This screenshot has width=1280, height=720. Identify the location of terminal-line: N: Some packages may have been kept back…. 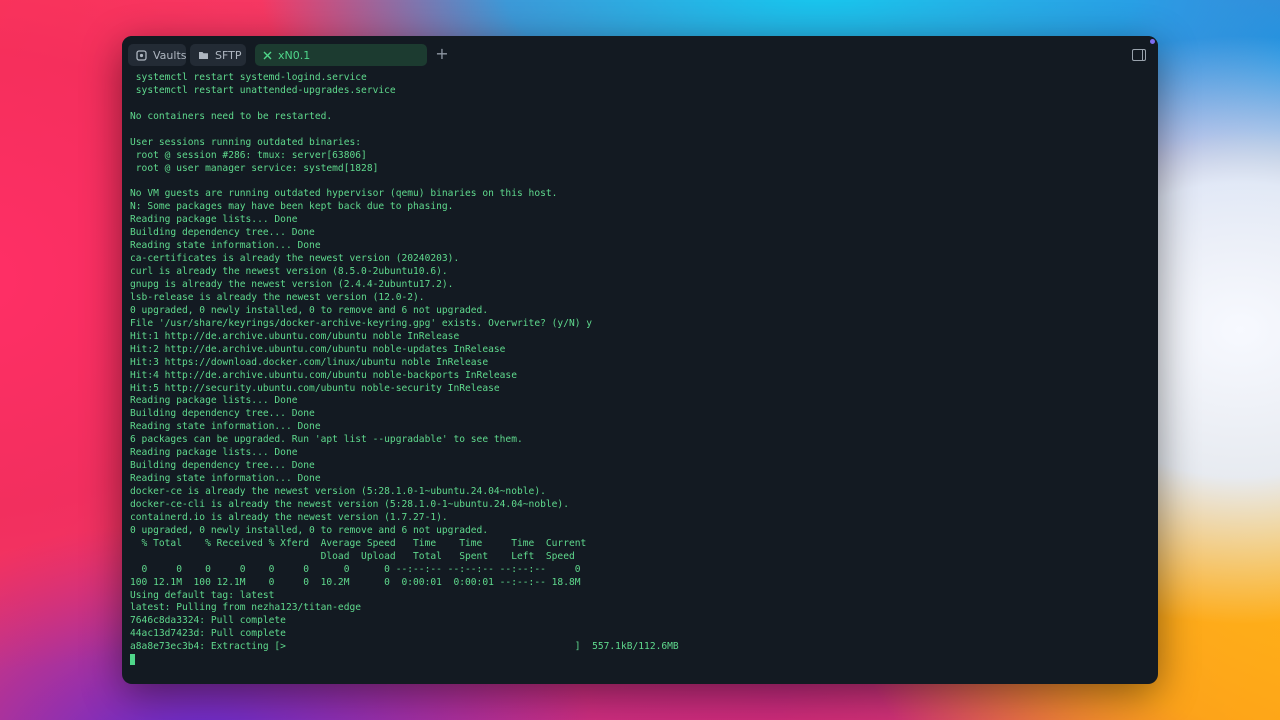
(292, 207).